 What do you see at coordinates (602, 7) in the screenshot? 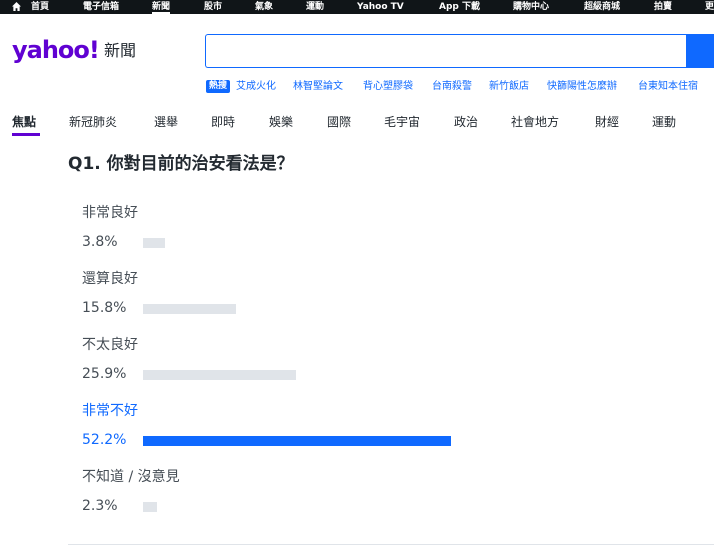
I see `topnav-mall: 超級商城` at bounding box center [602, 7].